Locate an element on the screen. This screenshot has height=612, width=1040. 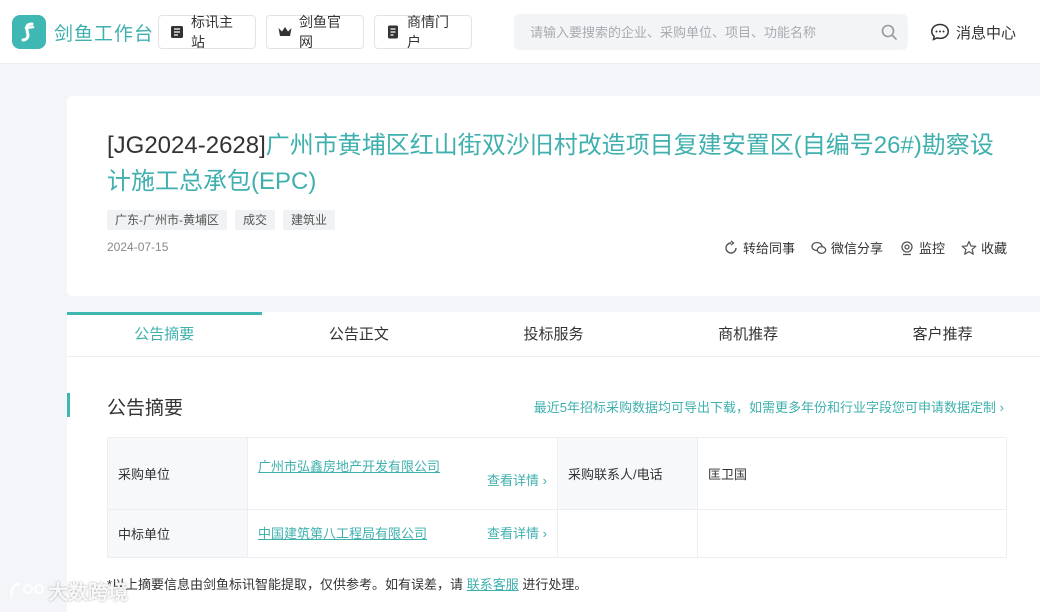
brand-name: 剑鱼工作台 is located at coordinates (104, 34).